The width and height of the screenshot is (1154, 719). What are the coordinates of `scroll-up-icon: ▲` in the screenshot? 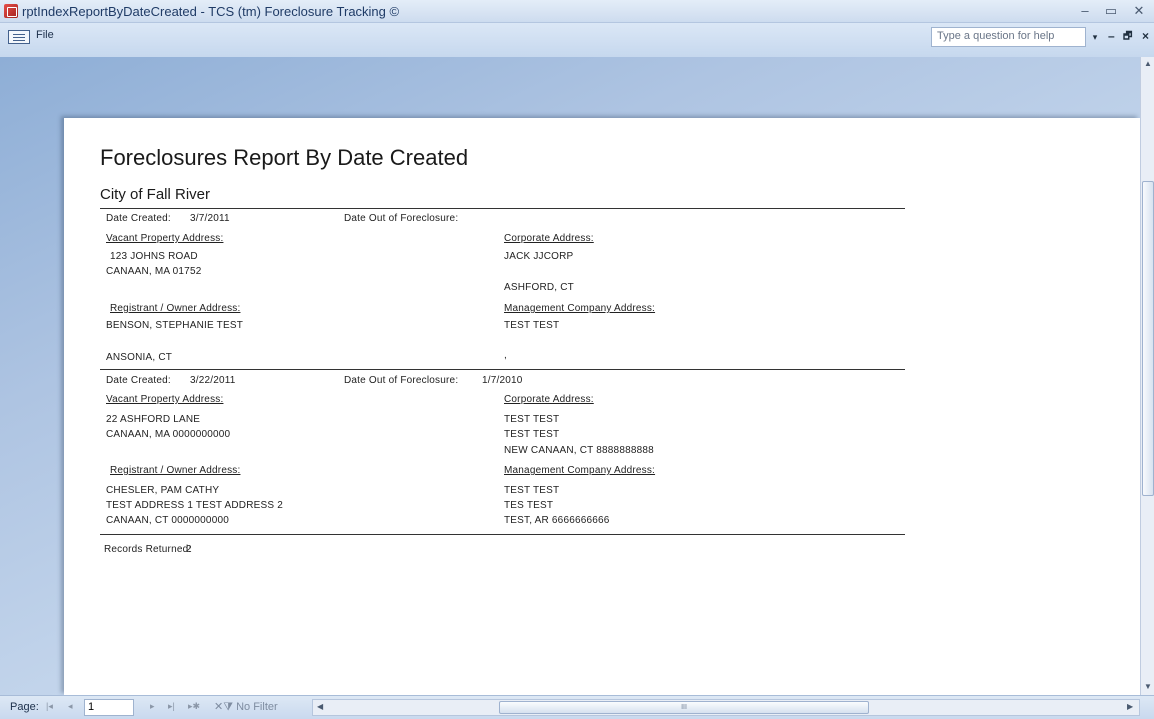 It's located at (1148, 64).